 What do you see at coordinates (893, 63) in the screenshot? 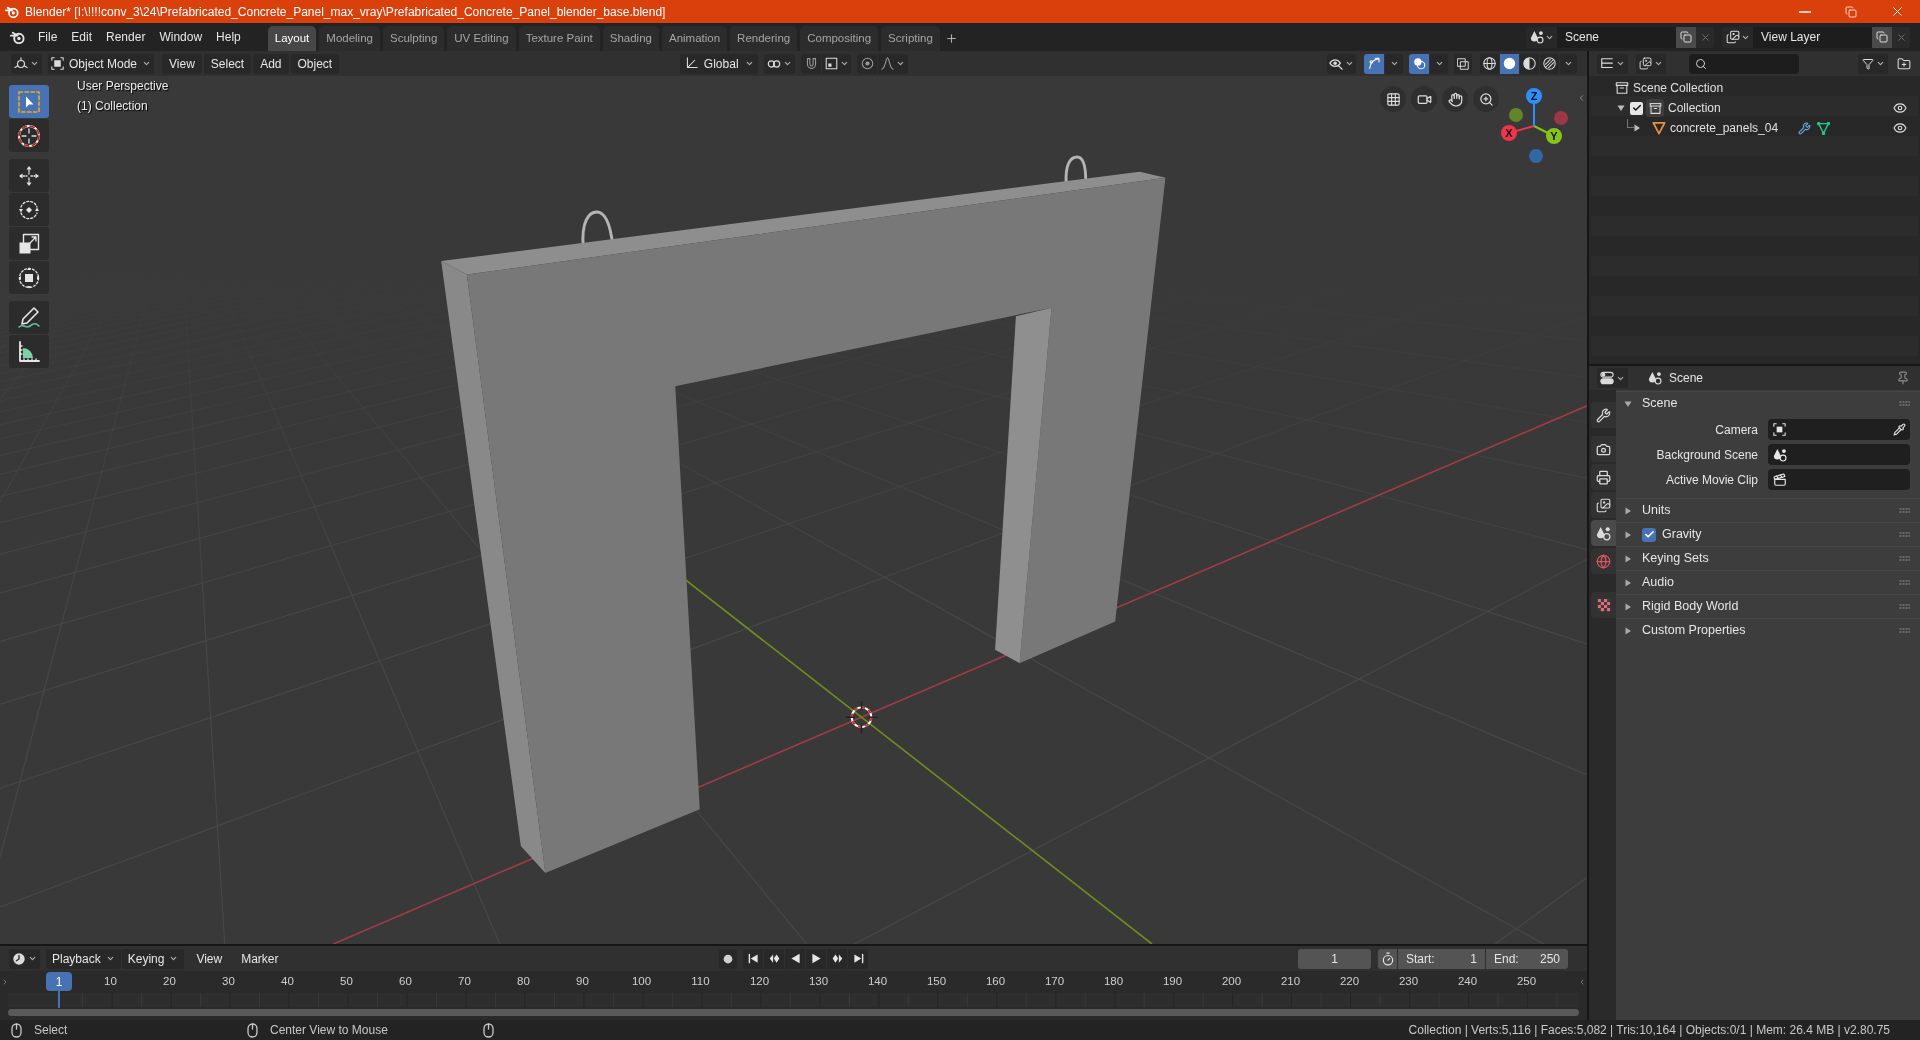
I see `falloff-dropdown` at bounding box center [893, 63].